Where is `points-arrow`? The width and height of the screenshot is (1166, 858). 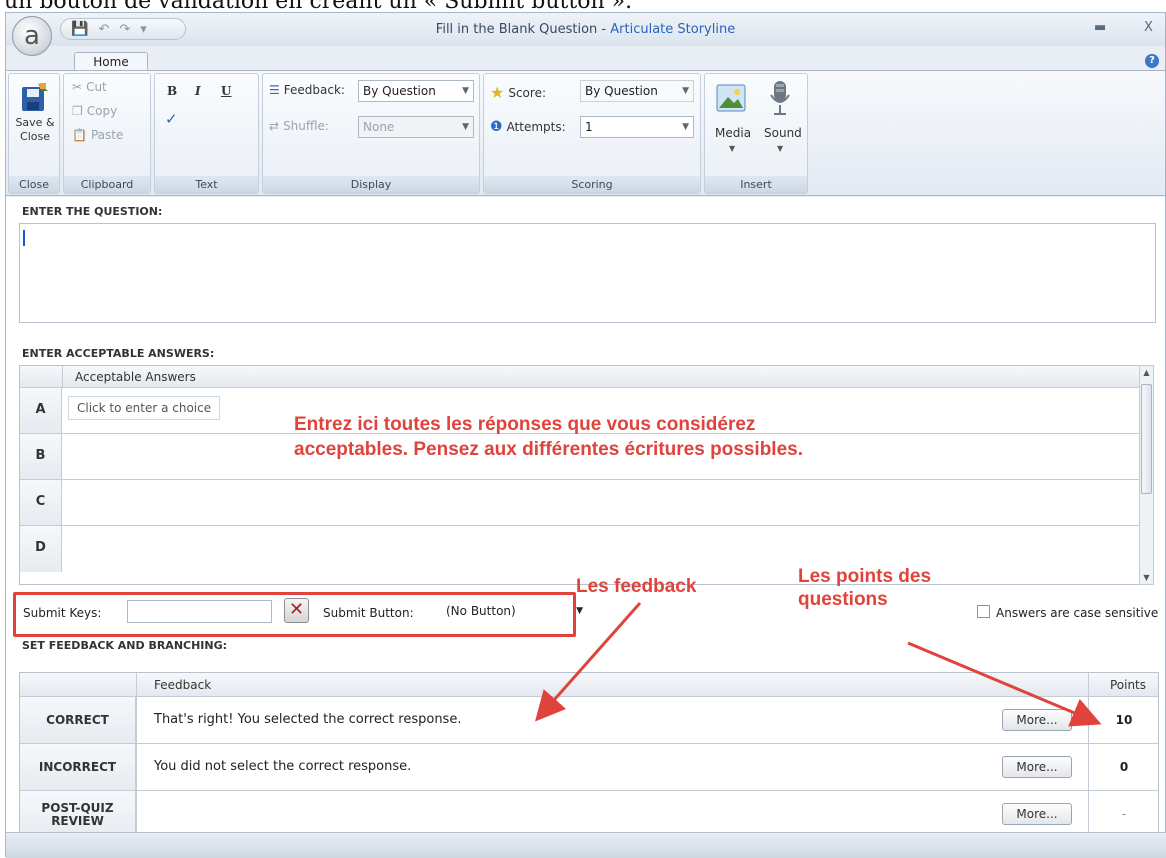
points-arrow is located at coordinates (1004, 684).